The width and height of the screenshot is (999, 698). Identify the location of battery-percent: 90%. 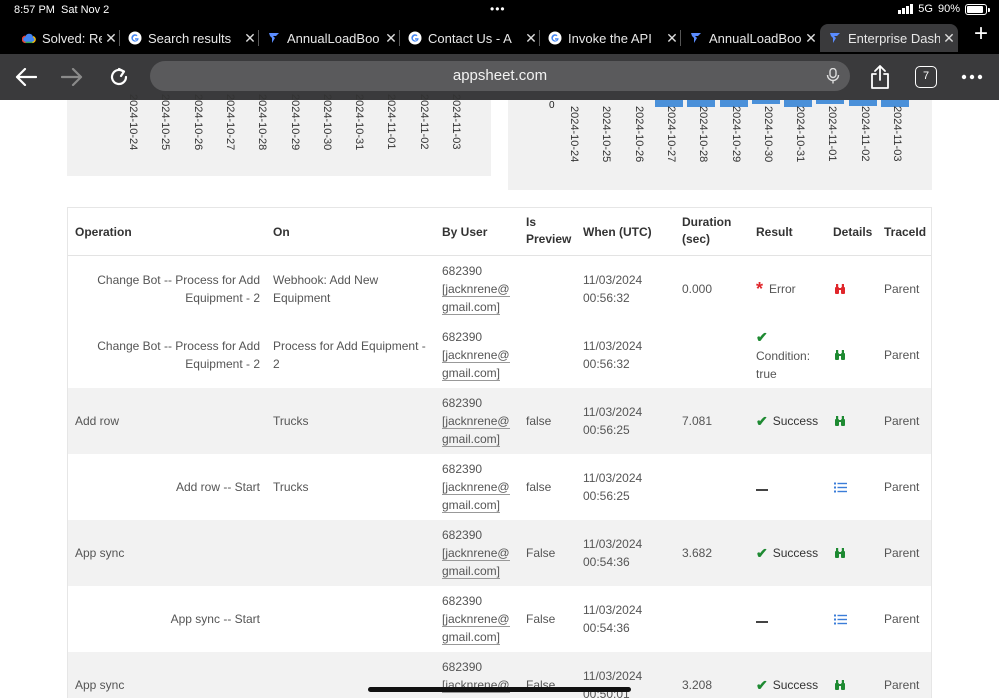
(948, 9).